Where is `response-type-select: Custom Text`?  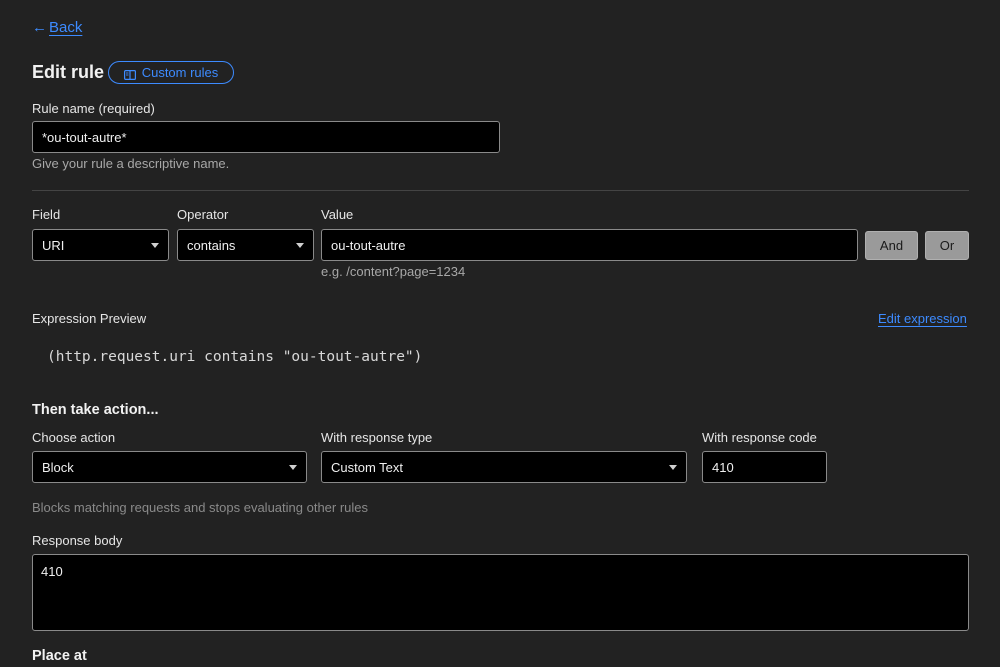 response-type-select: Custom Text is located at coordinates (504, 467).